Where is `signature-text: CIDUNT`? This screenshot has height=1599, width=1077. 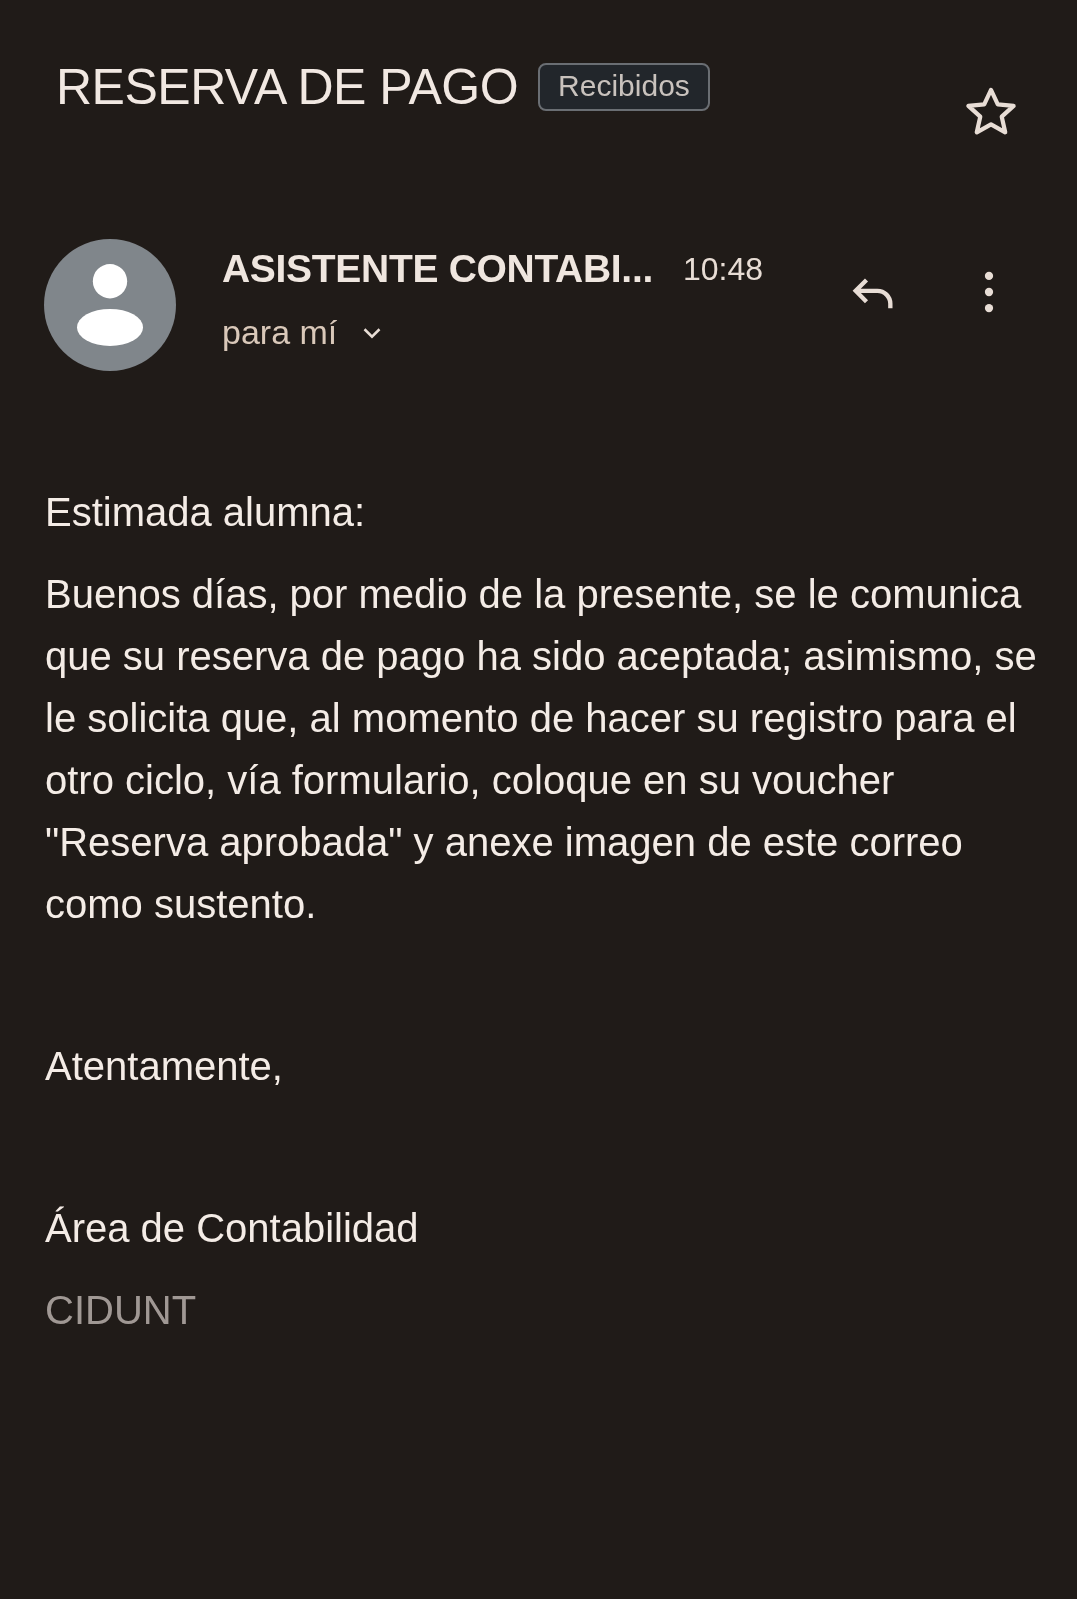 signature-text: CIDUNT is located at coordinates (121, 1310).